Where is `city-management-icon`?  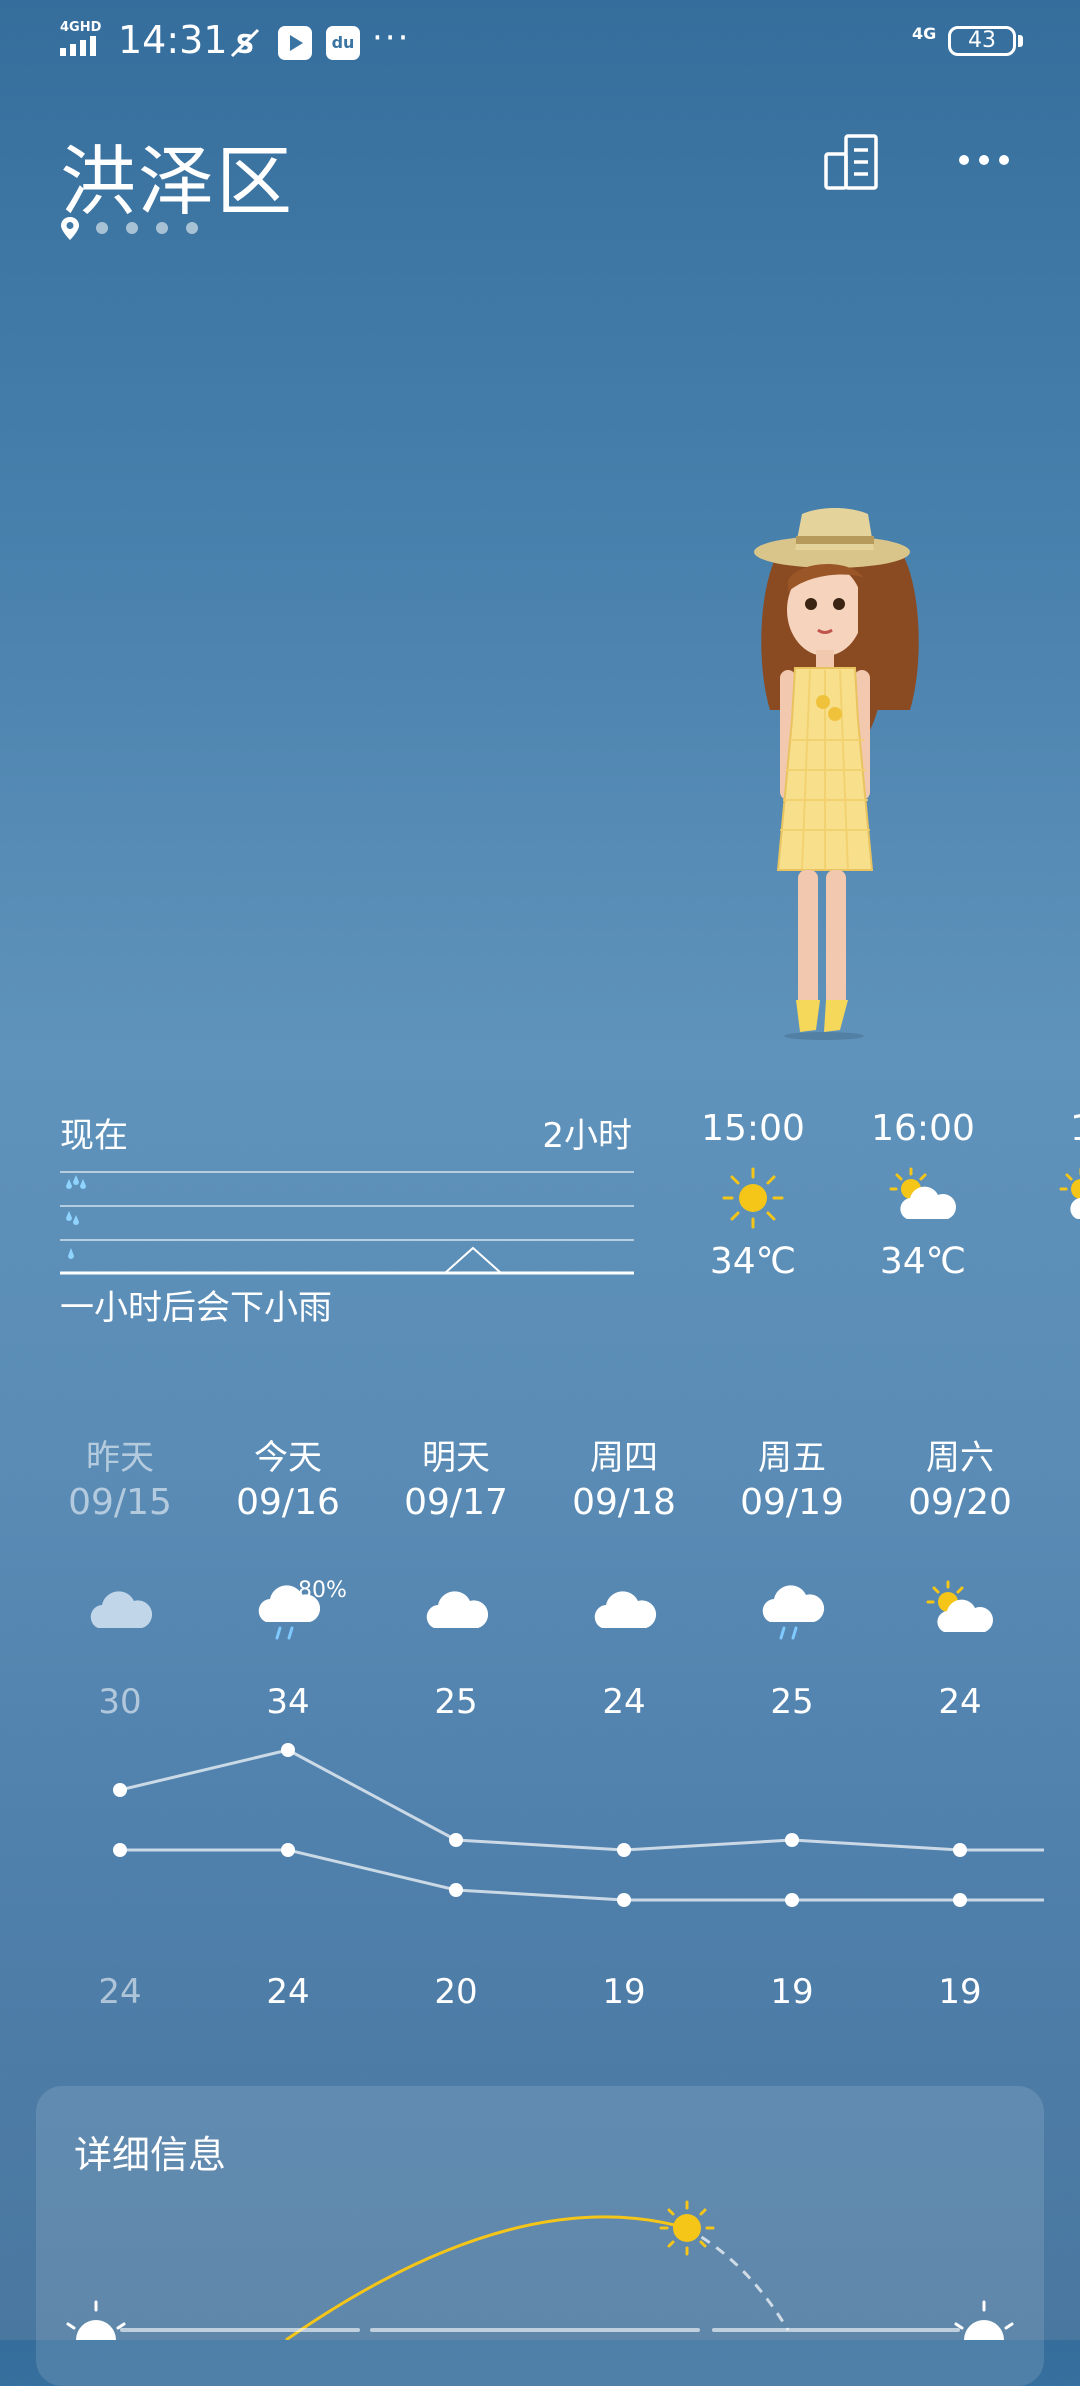
city-management-icon is located at coordinates (852, 162).